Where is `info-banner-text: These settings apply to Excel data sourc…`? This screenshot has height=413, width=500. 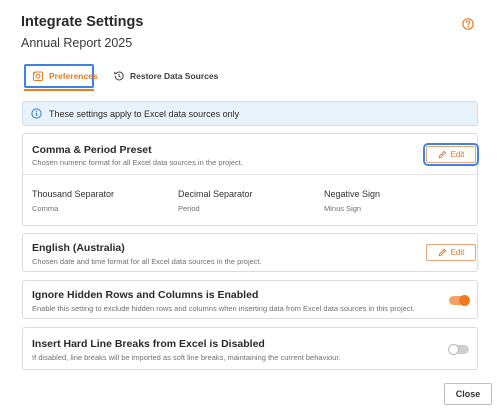
info-banner-text: These settings apply to Excel data sourc… is located at coordinates (144, 113).